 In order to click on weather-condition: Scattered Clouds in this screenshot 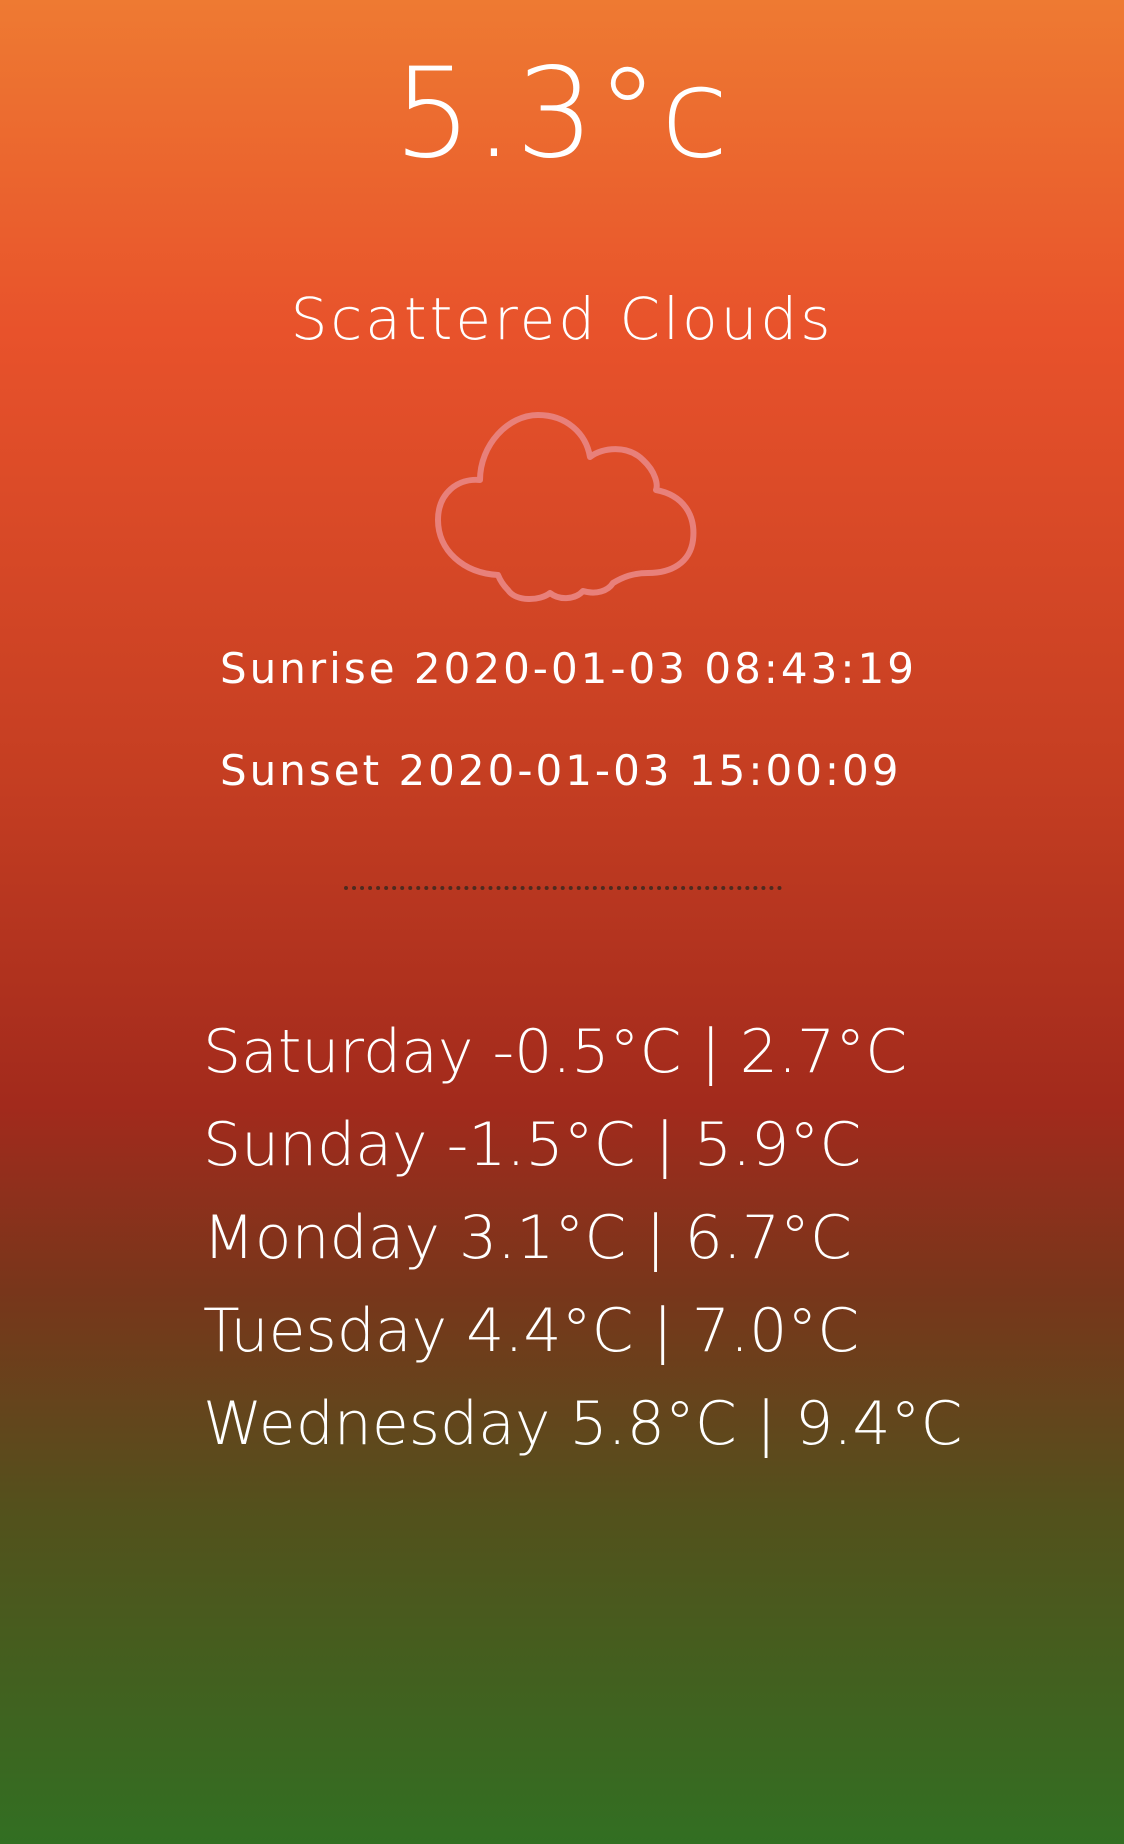, I will do `click(562, 319)`.